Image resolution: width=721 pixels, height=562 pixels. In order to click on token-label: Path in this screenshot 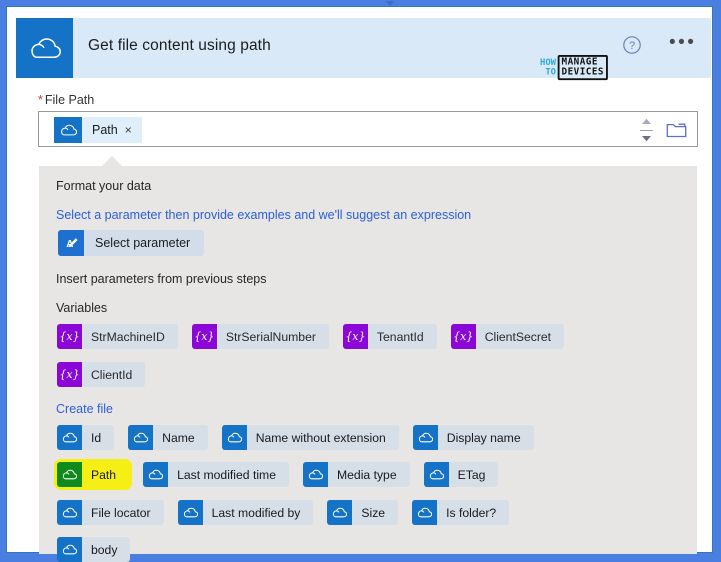, I will do `click(106, 474)`.